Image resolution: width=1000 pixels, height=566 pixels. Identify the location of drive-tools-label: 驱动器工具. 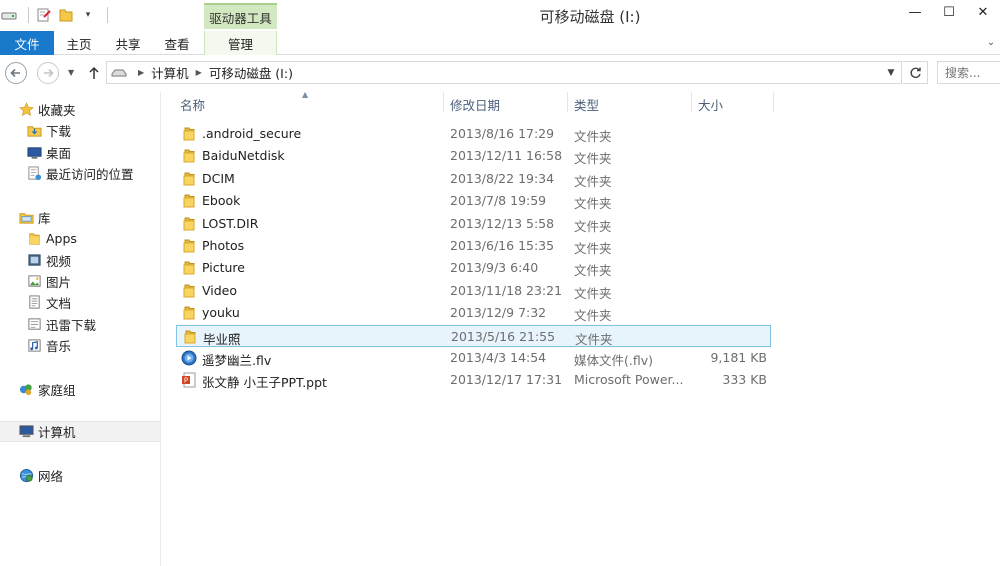
(240, 16).